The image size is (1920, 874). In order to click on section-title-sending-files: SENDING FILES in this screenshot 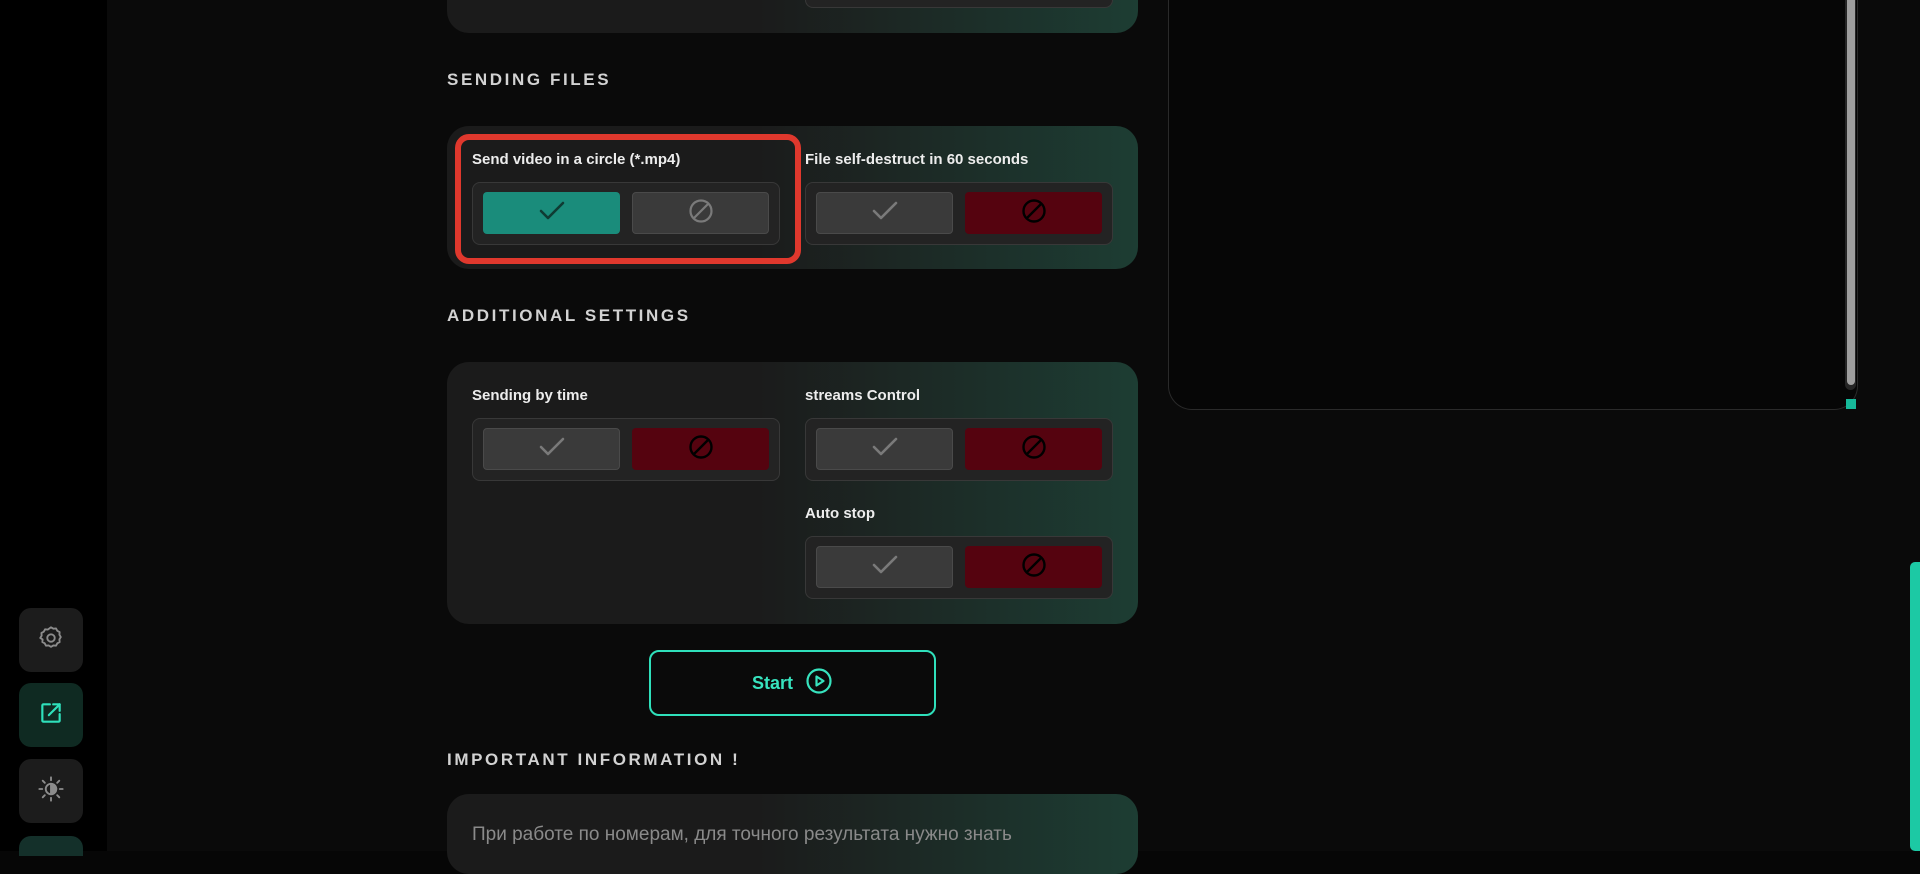, I will do `click(529, 79)`.